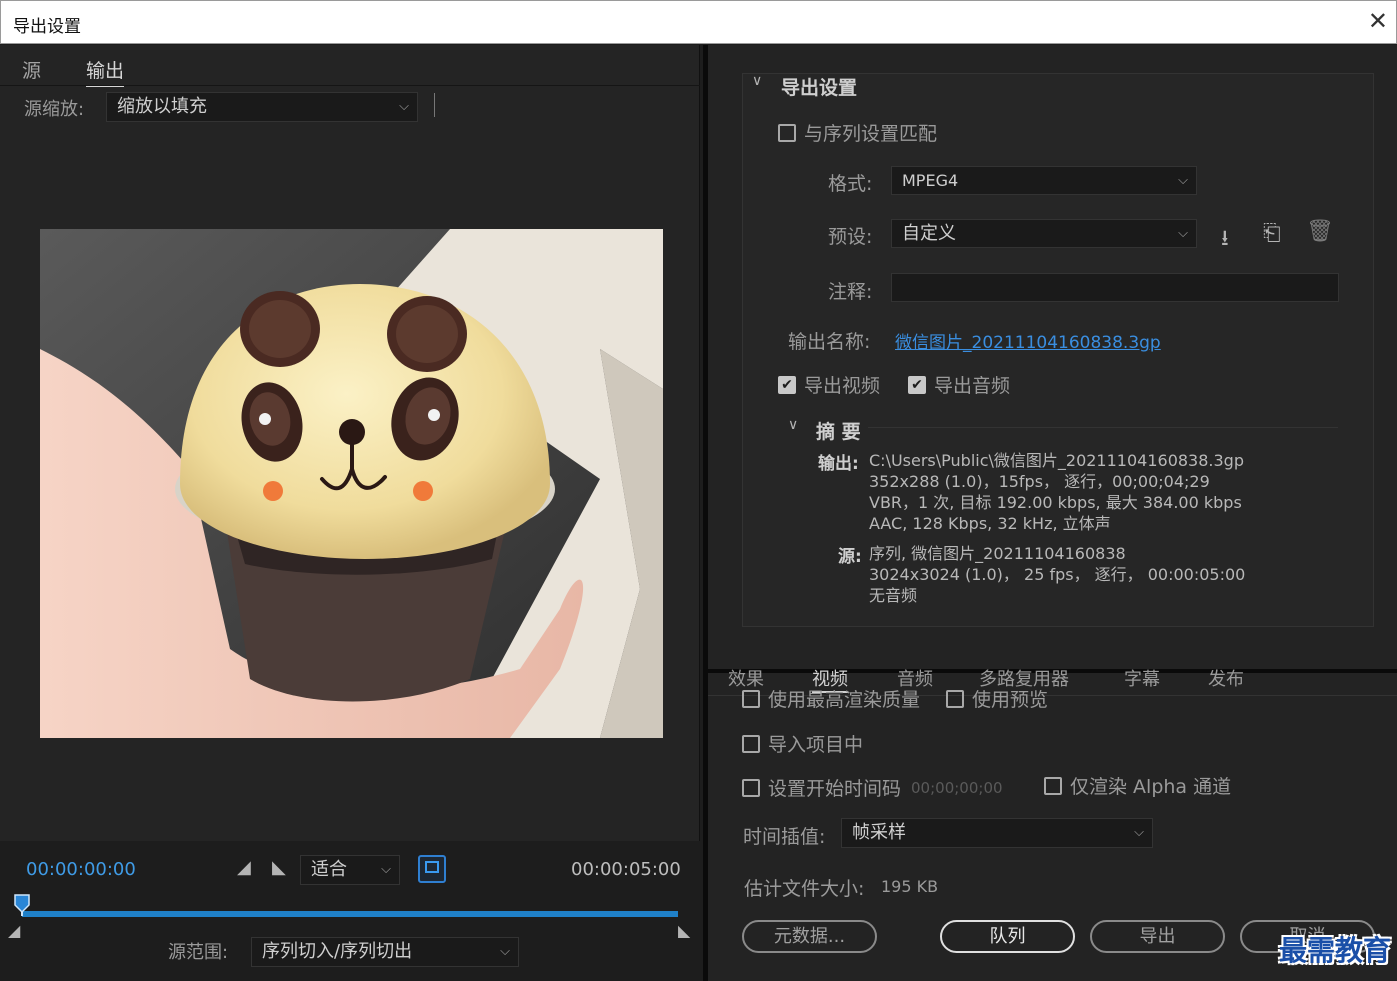 Image resolution: width=1397 pixels, height=981 pixels. I want to click on summary-source-line: 序列, 微信图片_20211104160838, so click(997, 553).